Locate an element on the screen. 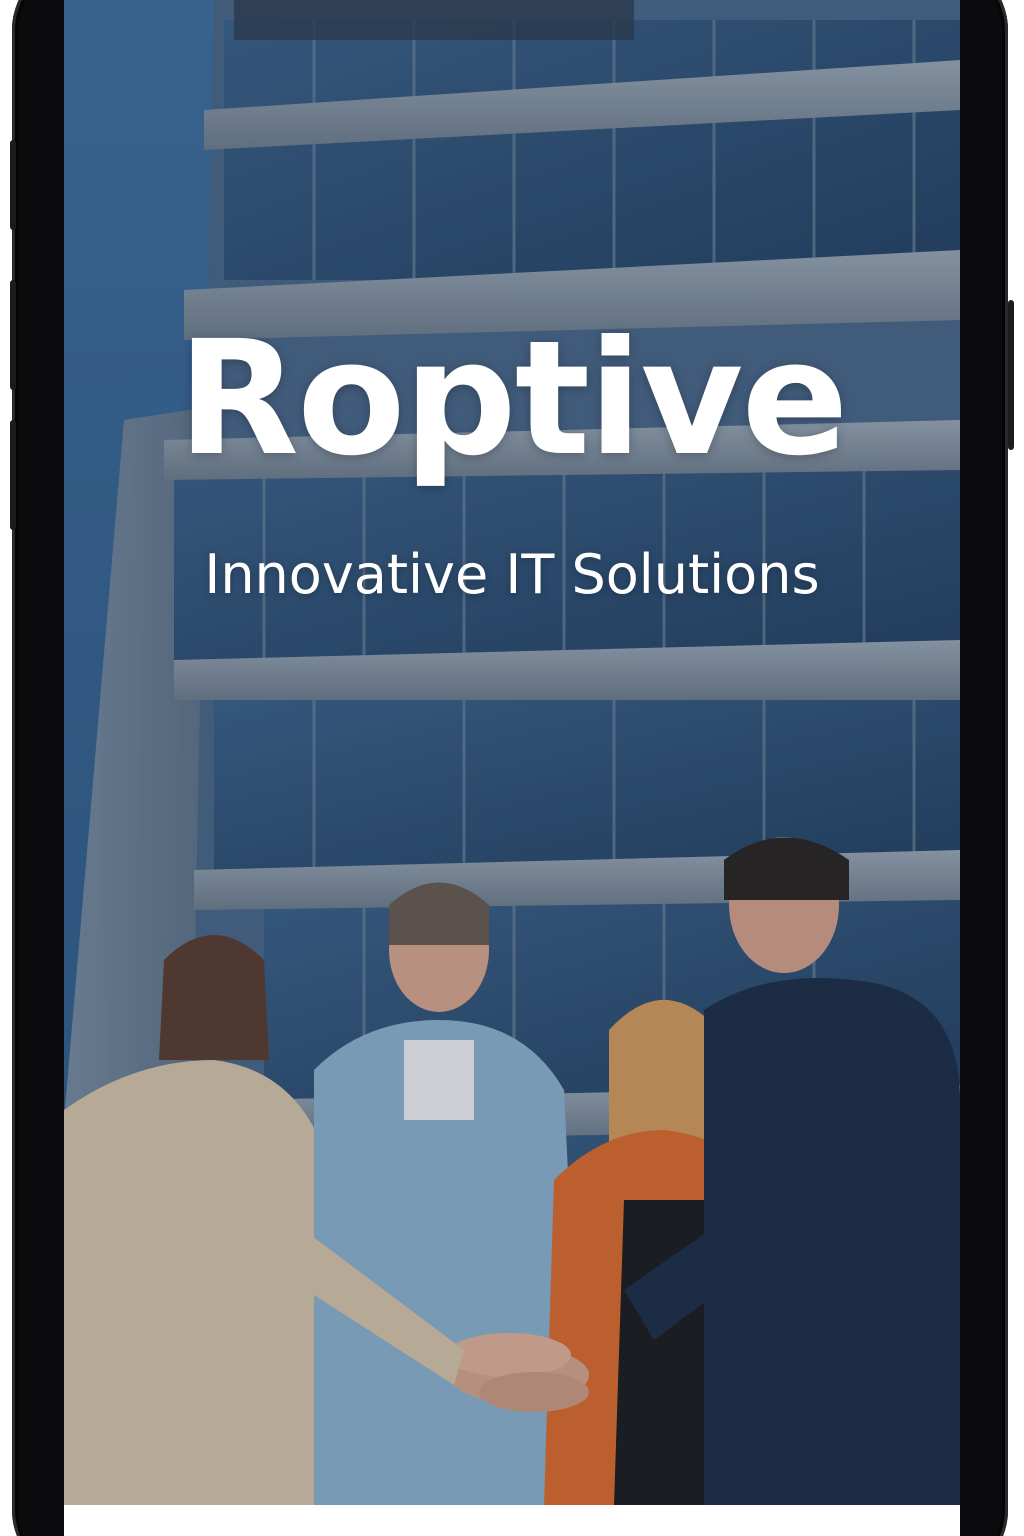 The height and width of the screenshot is (1536, 1024). bottom-bar is located at coordinates (512, 1520).